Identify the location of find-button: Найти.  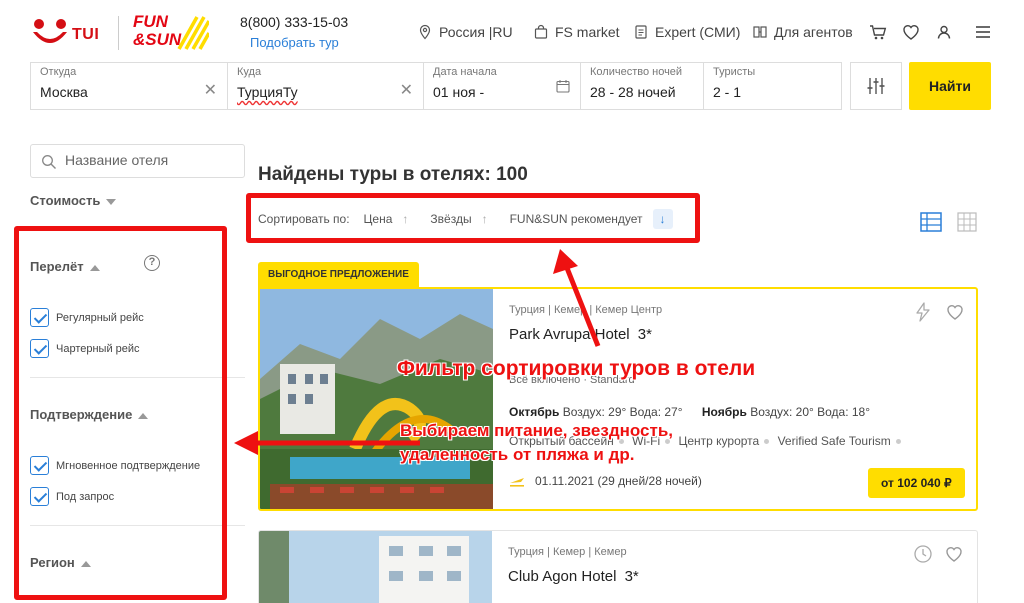
(950, 86).